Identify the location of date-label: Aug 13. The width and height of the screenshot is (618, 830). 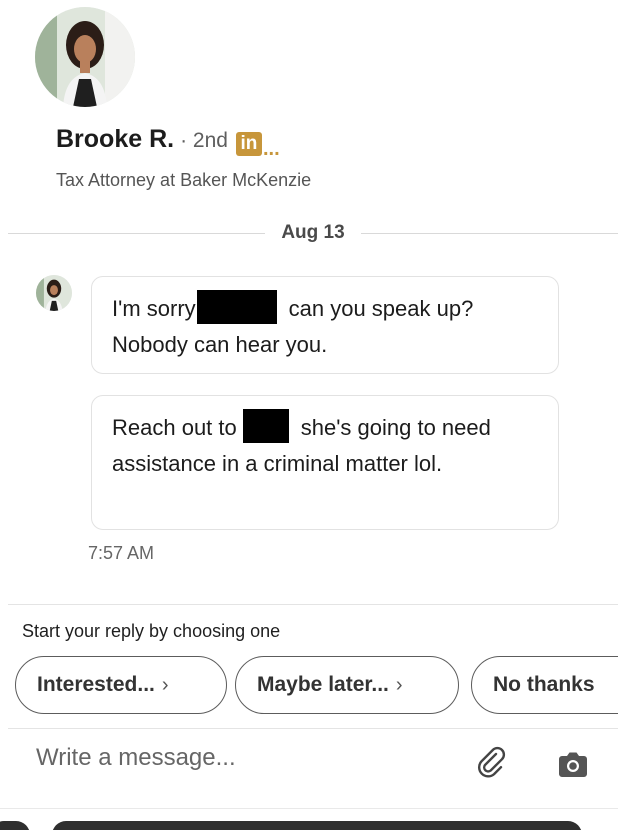
(313, 232).